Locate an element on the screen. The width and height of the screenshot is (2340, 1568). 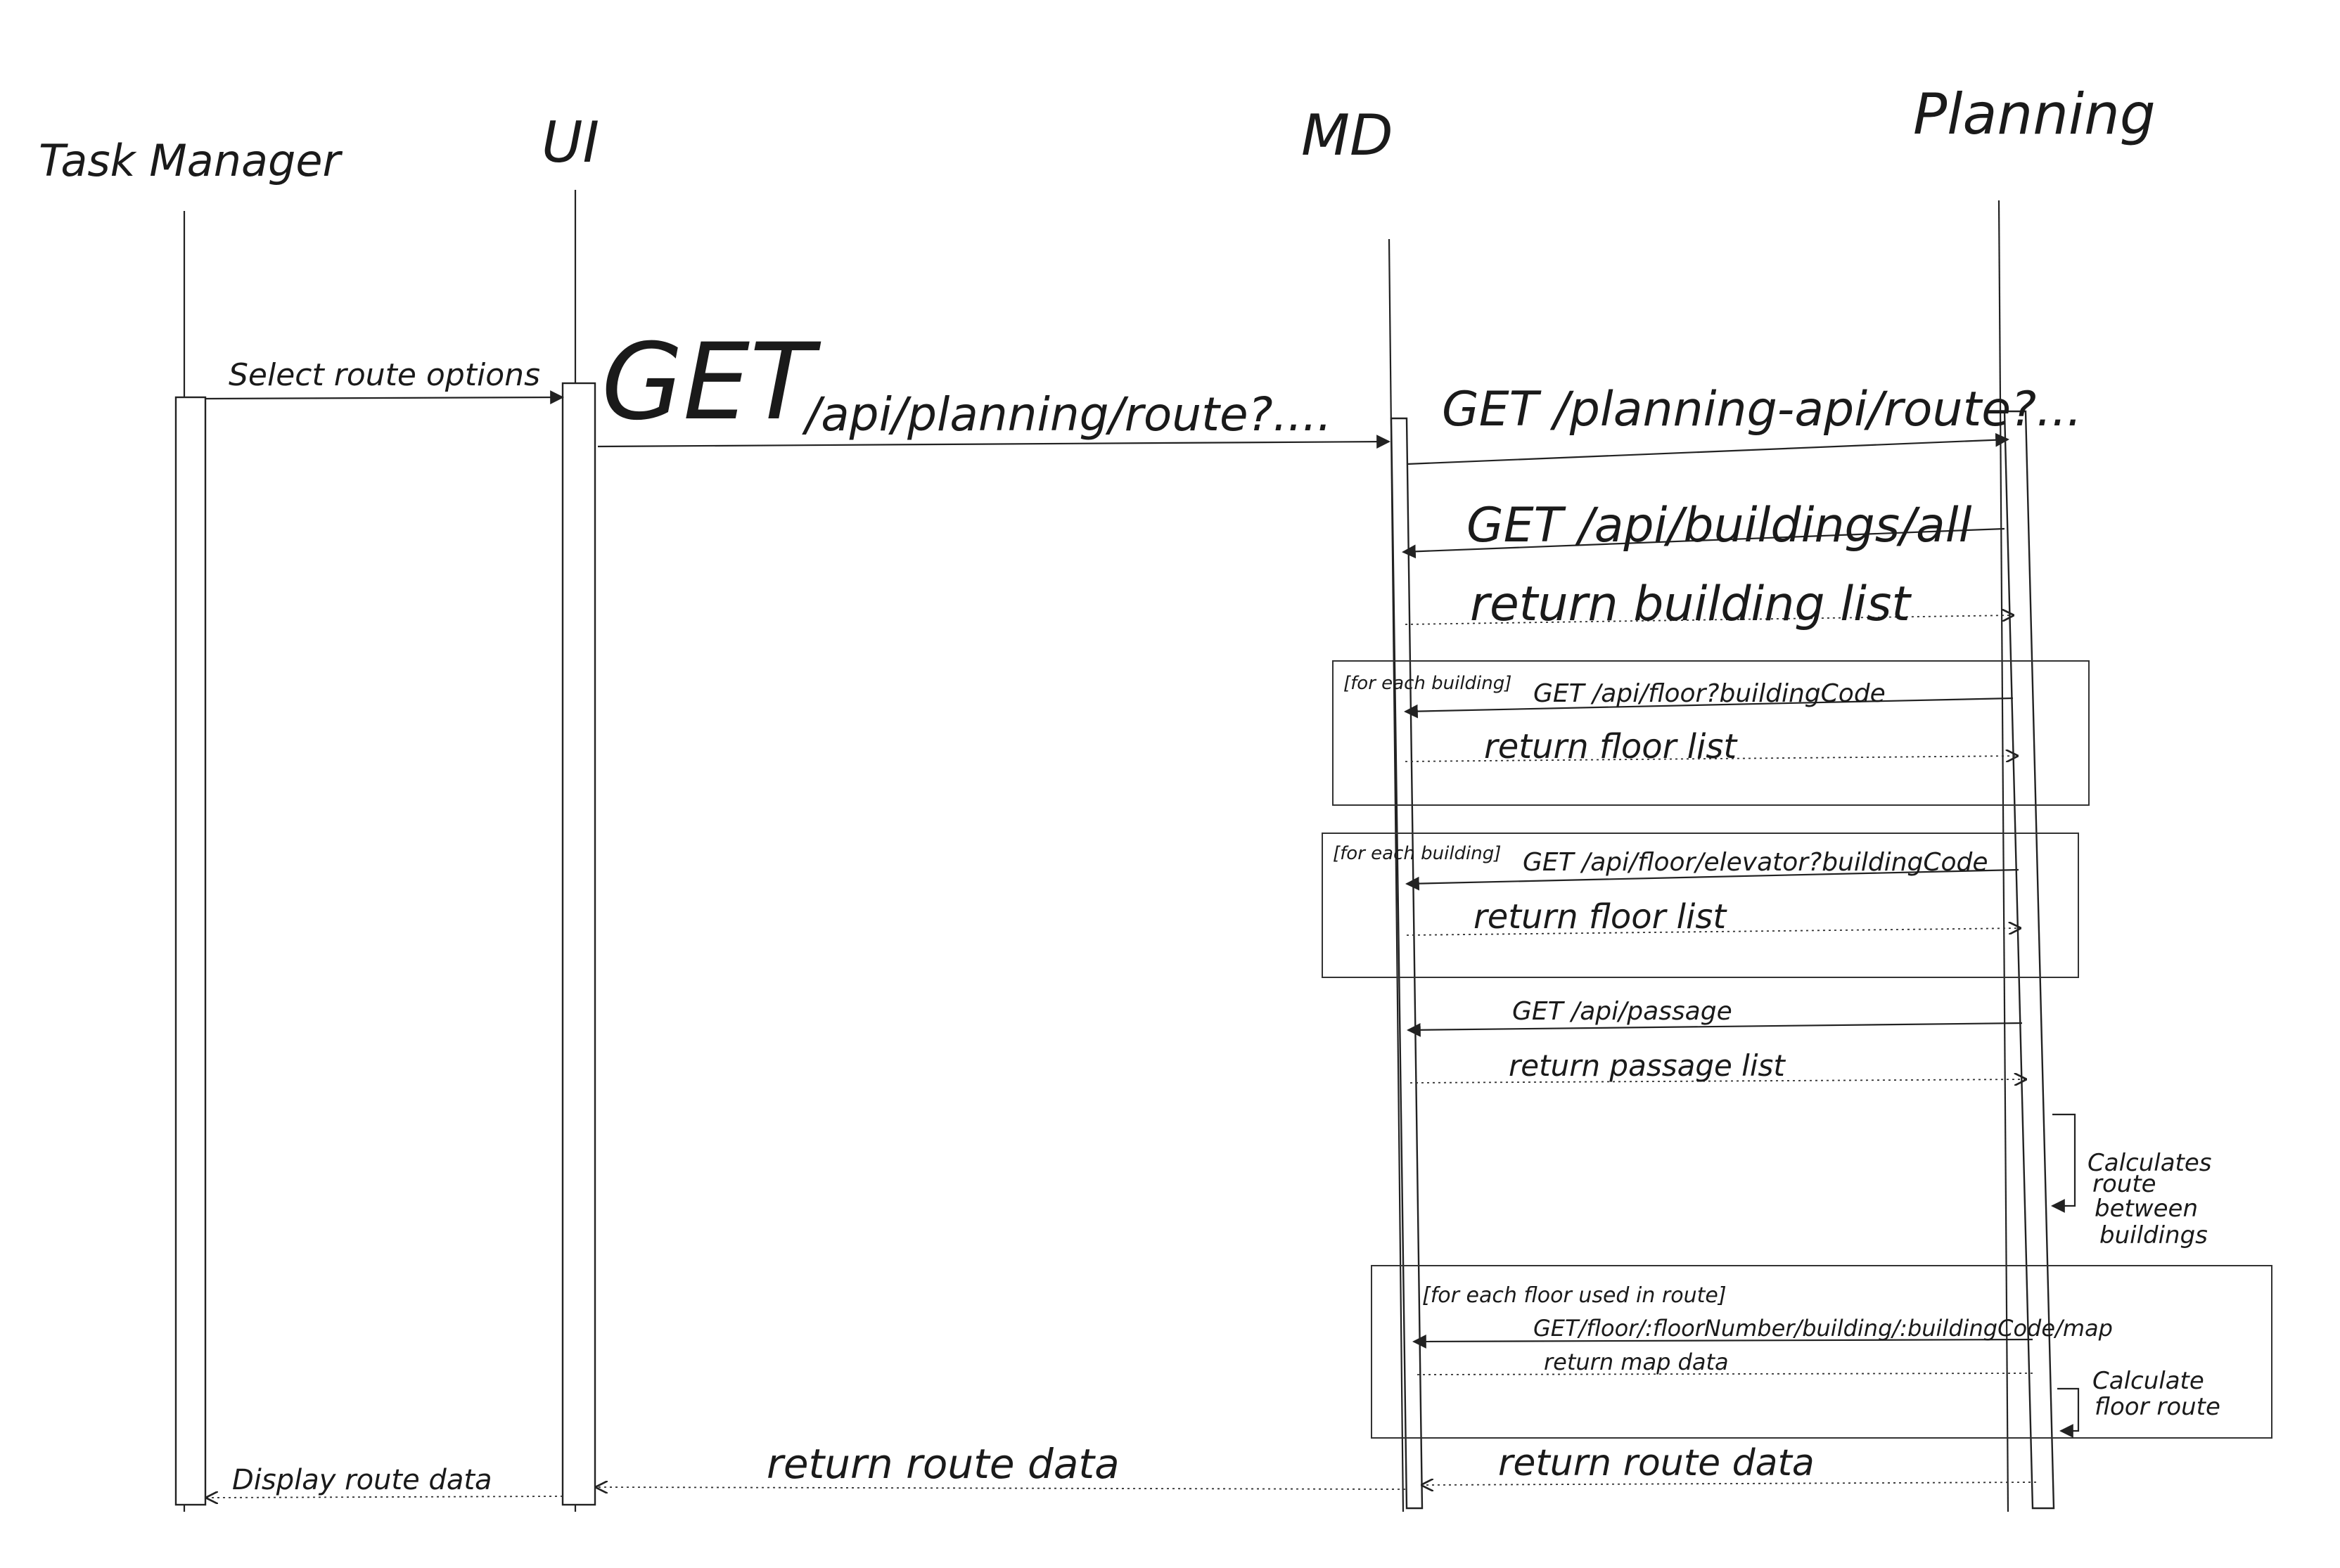
label-select-route: Select route options is located at coordinates (384, 375).